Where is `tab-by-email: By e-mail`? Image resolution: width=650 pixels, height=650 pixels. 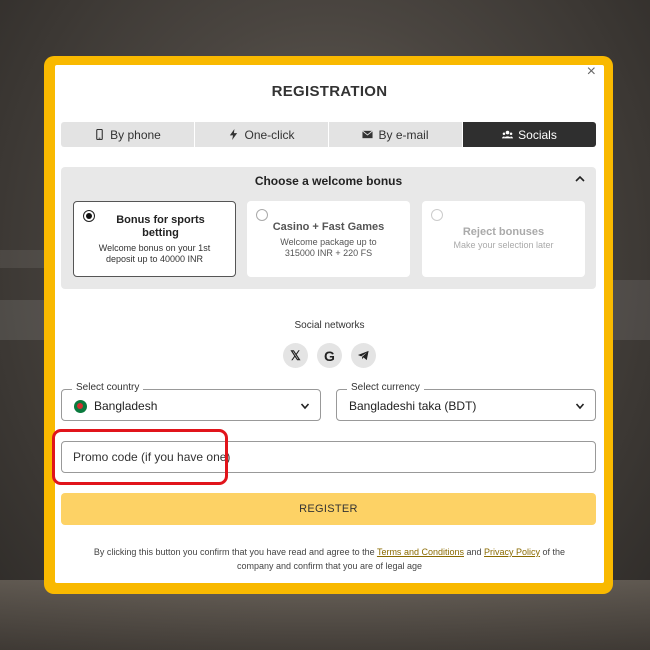
tab-by-email: By e-mail is located at coordinates (396, 134).